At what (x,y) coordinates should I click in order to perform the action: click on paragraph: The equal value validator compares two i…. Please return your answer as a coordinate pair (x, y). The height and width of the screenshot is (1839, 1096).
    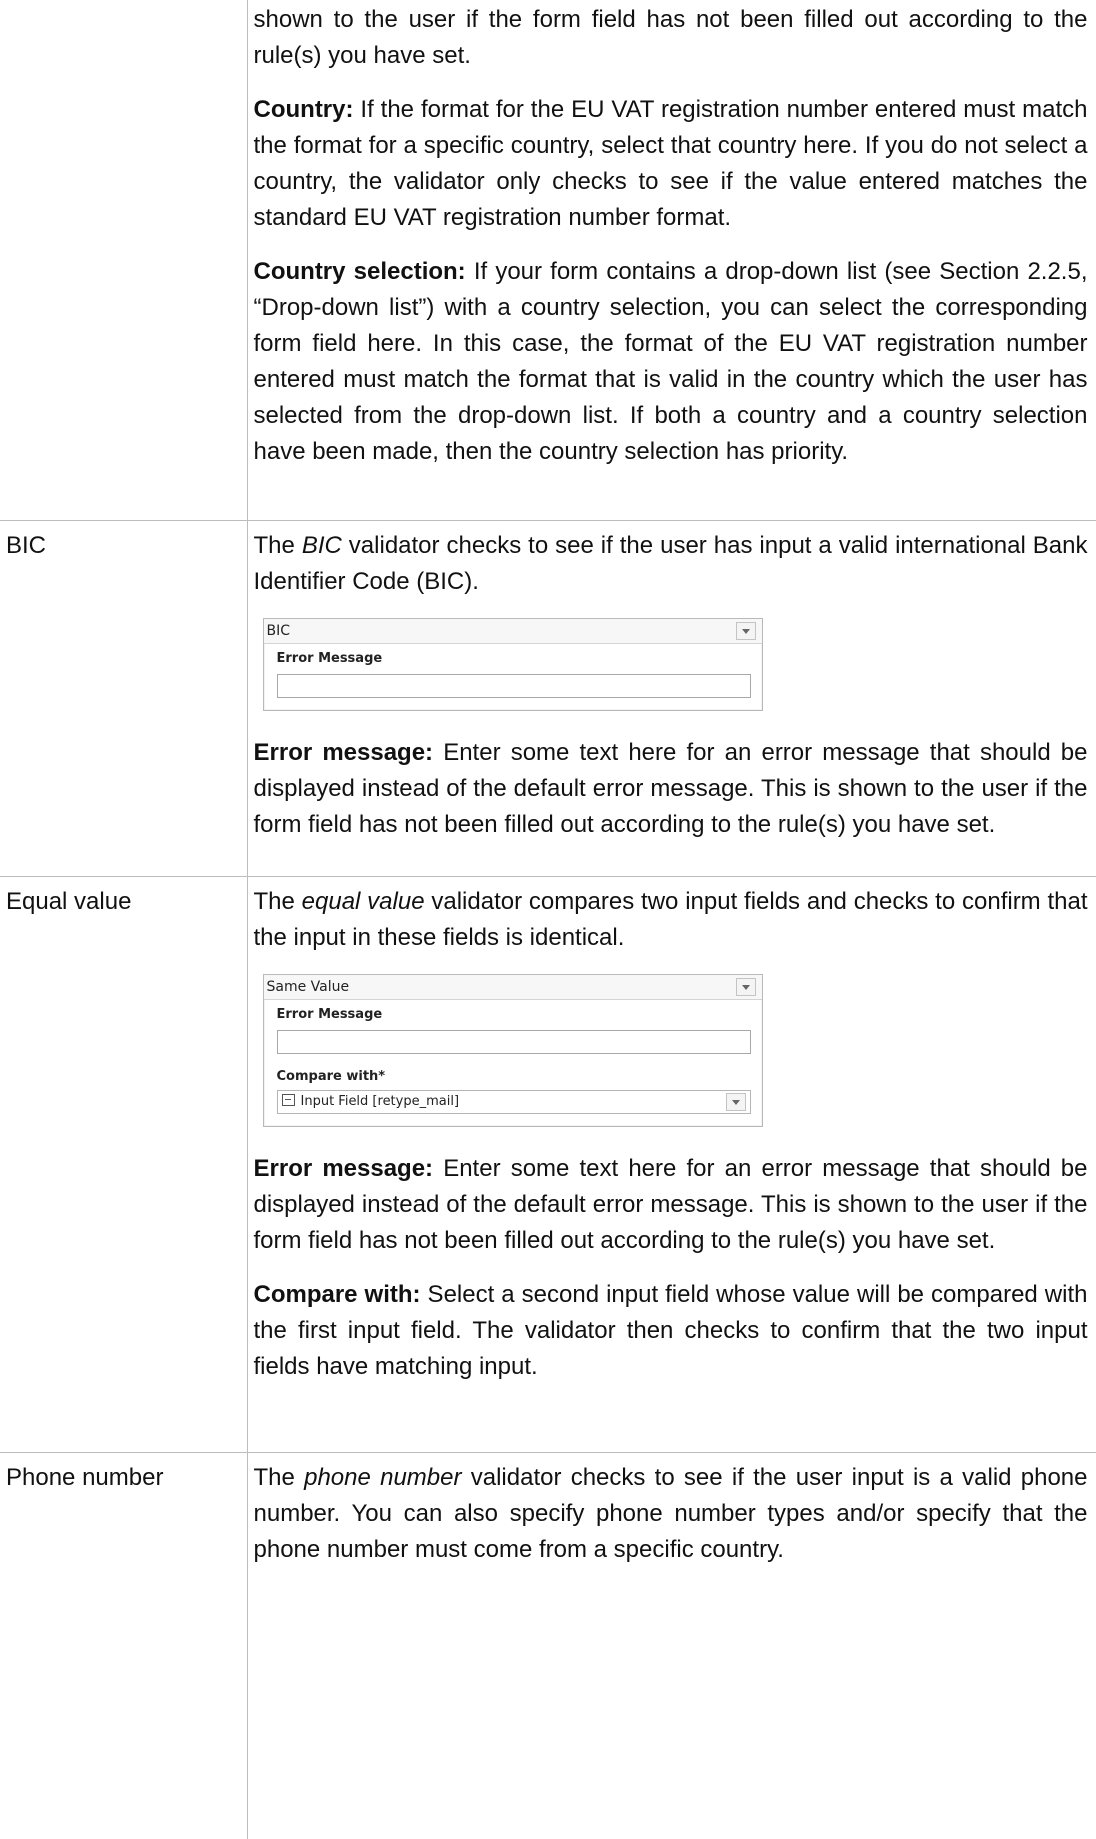
    Looking at the image, I should click on (670, 919).